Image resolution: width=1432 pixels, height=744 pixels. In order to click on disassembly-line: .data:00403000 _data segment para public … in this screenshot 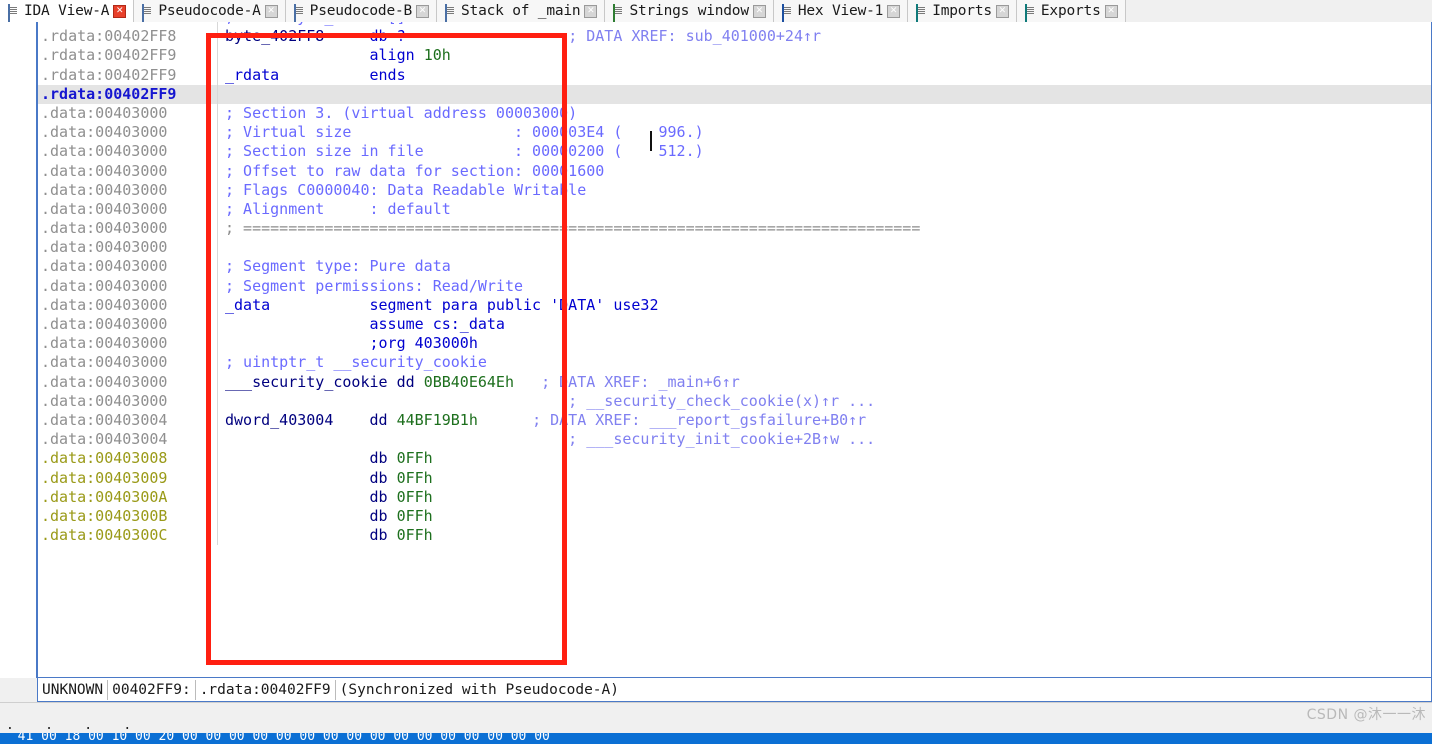, I will do `click(734, 305)`.